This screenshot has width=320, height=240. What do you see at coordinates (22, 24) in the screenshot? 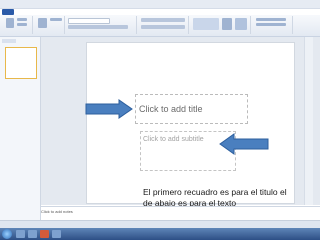
I see `copy-icon` at bounding box center [22, 24].